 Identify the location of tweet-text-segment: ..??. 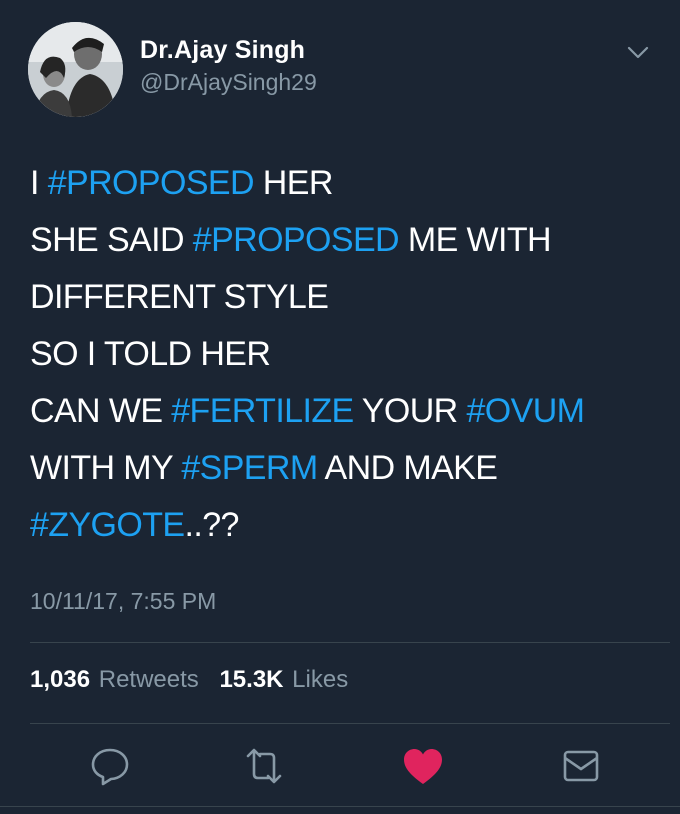
(212, 525).